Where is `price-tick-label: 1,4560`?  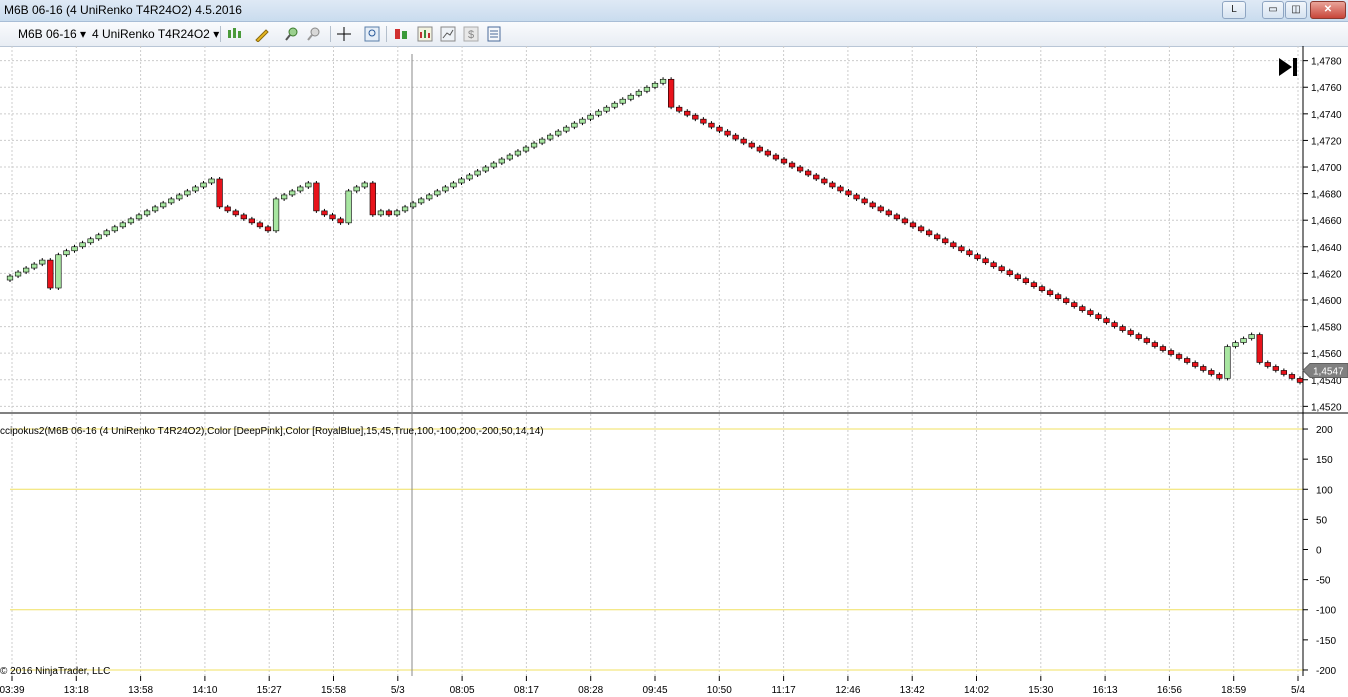
price-tick-label: 1,4560 is located at coordinates (1326, 354).